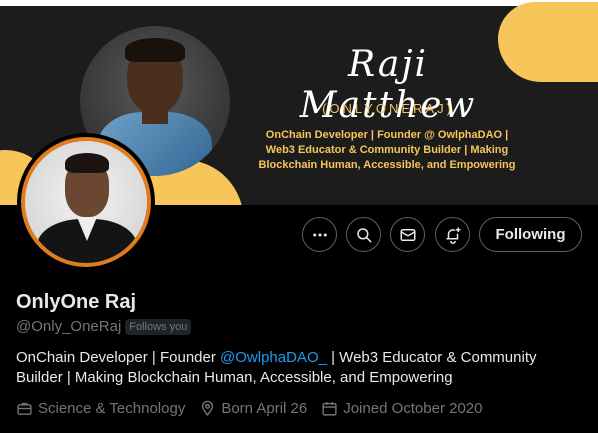 This screenshot has height=433, width=598. I want to click on profile-avatar, so click(86, 202).